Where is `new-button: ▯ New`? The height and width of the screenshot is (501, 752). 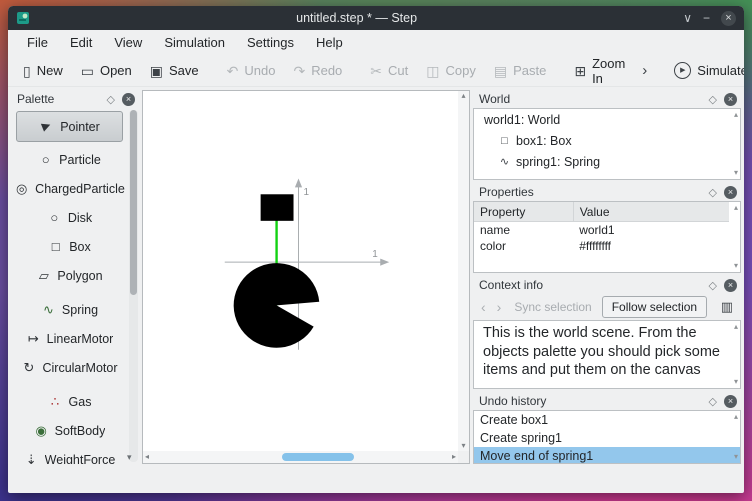
new-button: ▯ New is located at coordinates (43, 70).